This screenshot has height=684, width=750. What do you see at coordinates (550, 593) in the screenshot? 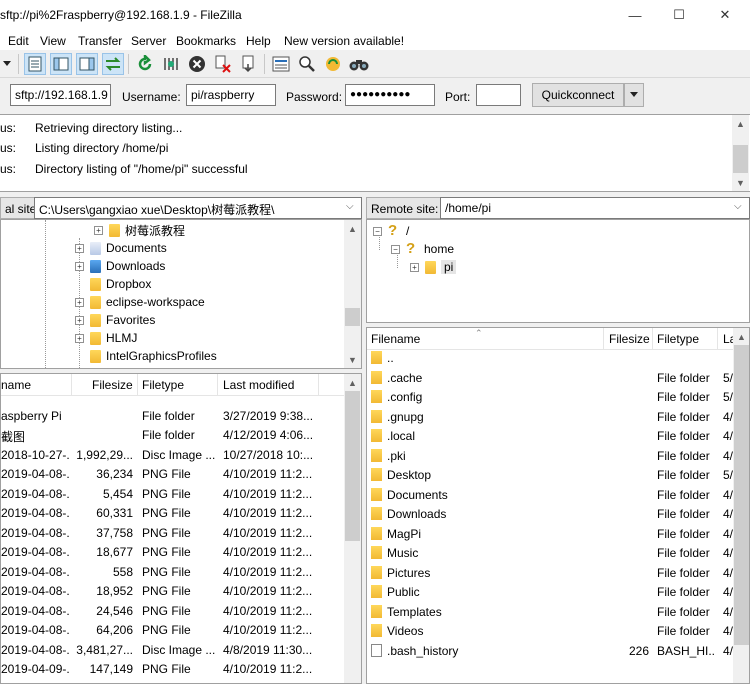
I see `table-row: Public File folder 4/` at bounding box center [550, 593].